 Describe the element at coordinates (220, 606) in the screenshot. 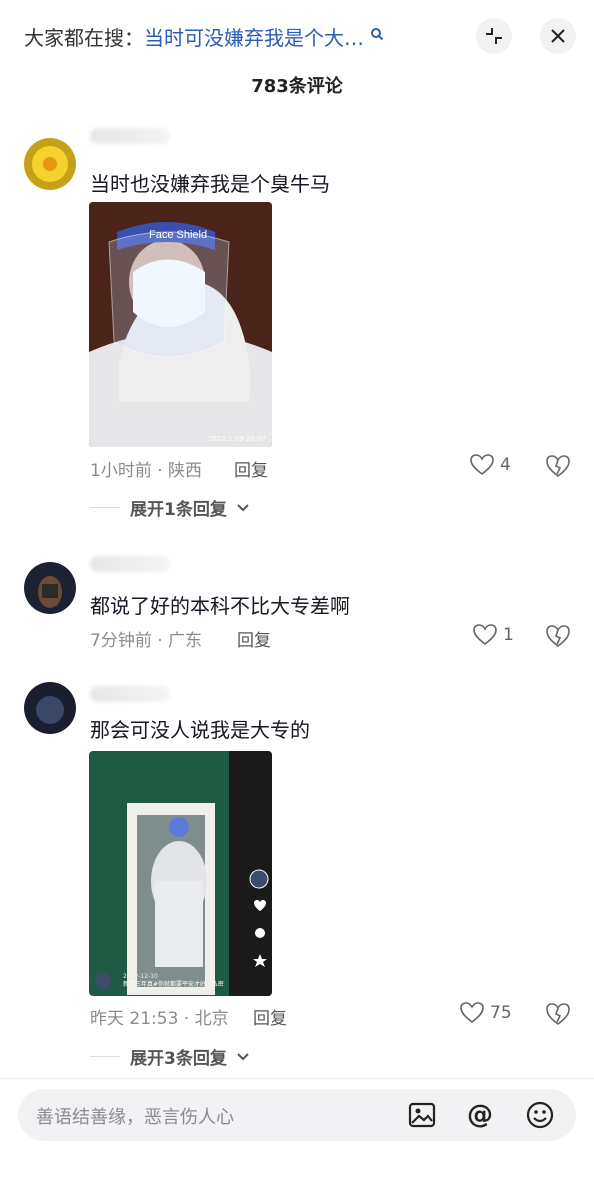

I see `comment-text: 都说了好的本科不比大专差啊` at that location.